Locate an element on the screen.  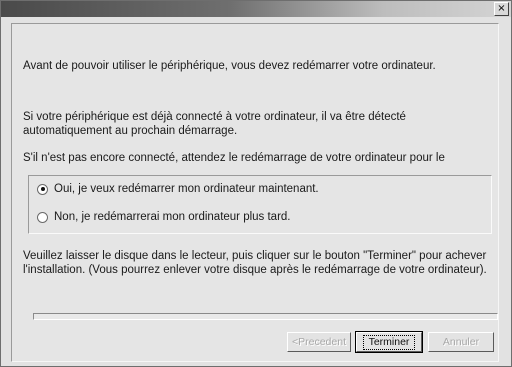
restart-later-radio is located at coordinates (42, 217).